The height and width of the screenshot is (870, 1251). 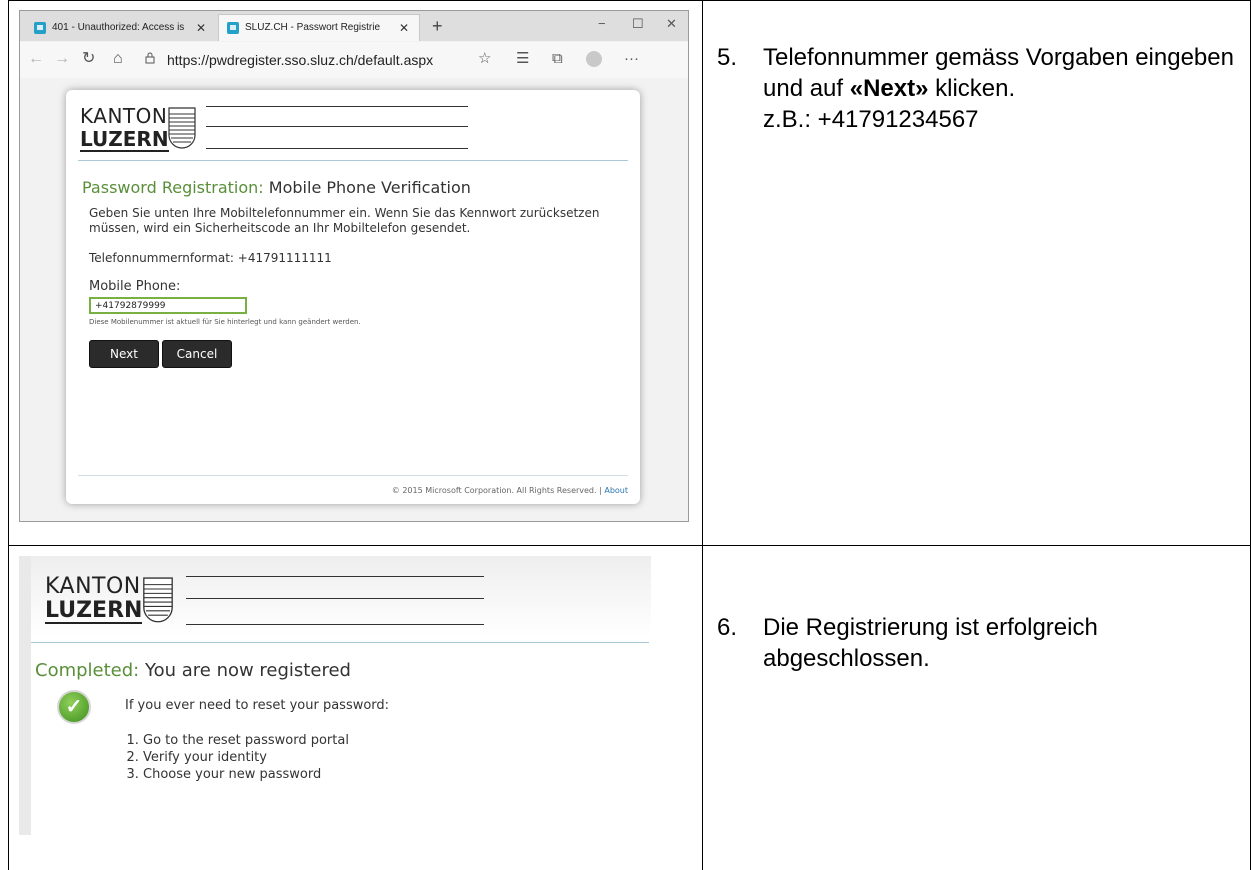 What do you see at coordinates (257, 705) in the screenshot?
I see `completed-intro: If you ever need to reset your password:` at bounding box center [257, 705].